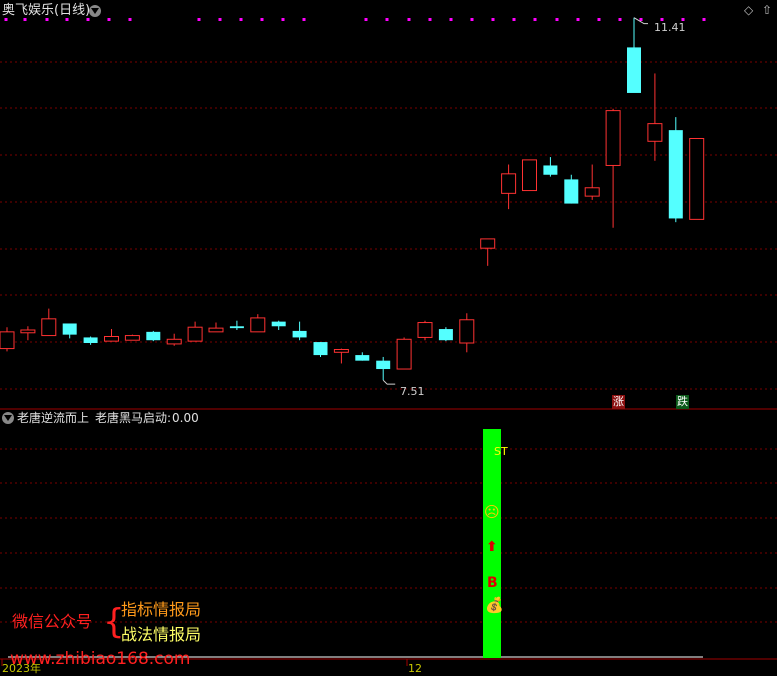  I want to click on diamond-icon: ◇, so click(748, 10).